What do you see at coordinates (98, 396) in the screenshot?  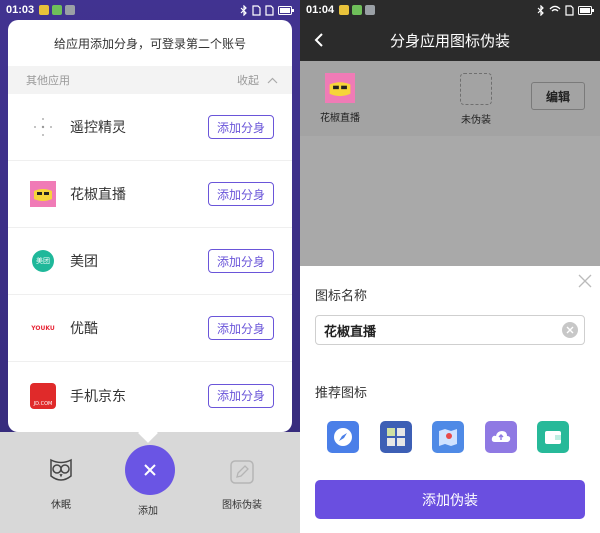 I see `app-name: 手机京东` at bounding box center [98, 396].